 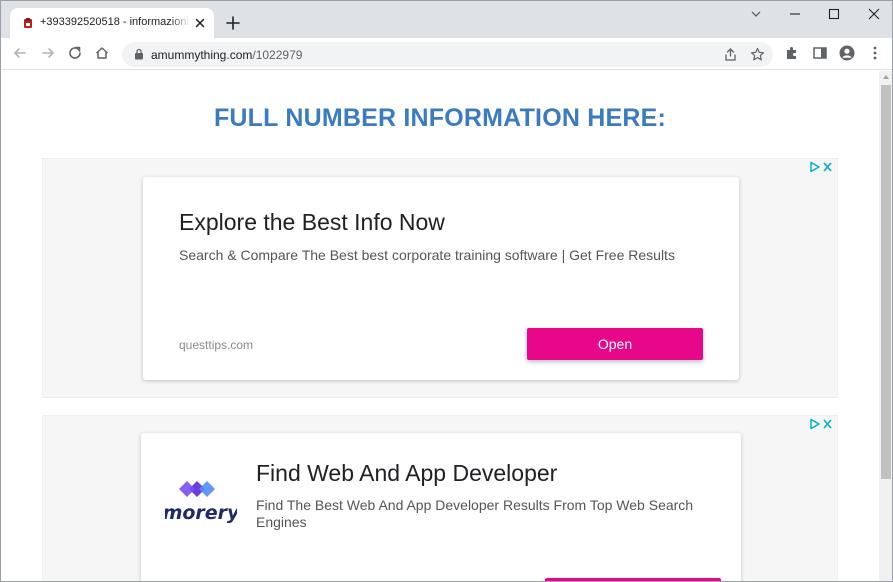 What do you see at coordinates (756, 14) in the screenshot?
I see `tab-search-chevron-icon` at bounding box center [756, 14].